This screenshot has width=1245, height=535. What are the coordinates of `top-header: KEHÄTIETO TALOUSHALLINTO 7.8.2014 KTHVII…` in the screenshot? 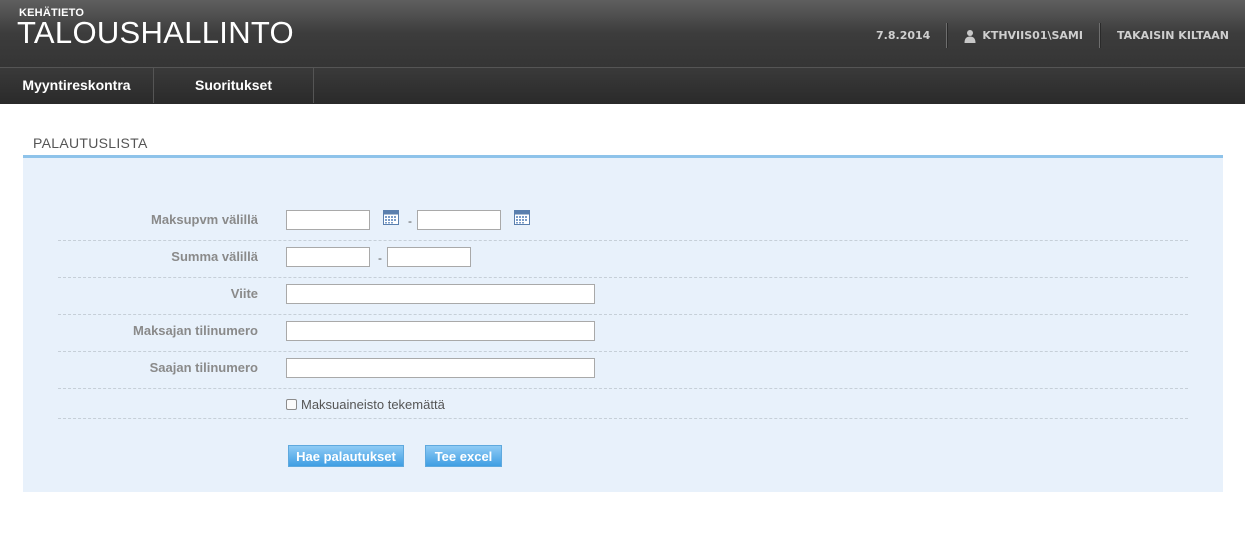 It's located at (622, 33).